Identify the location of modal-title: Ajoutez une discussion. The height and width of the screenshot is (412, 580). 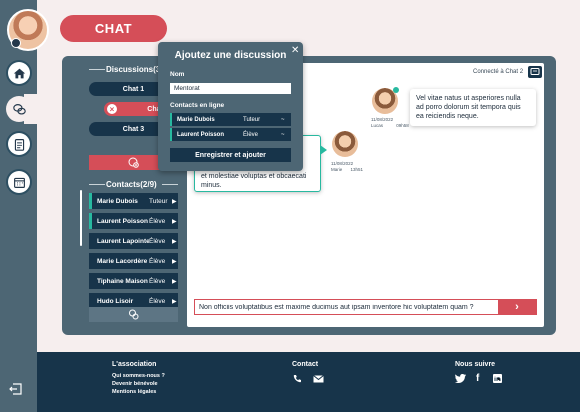
(230, 55).